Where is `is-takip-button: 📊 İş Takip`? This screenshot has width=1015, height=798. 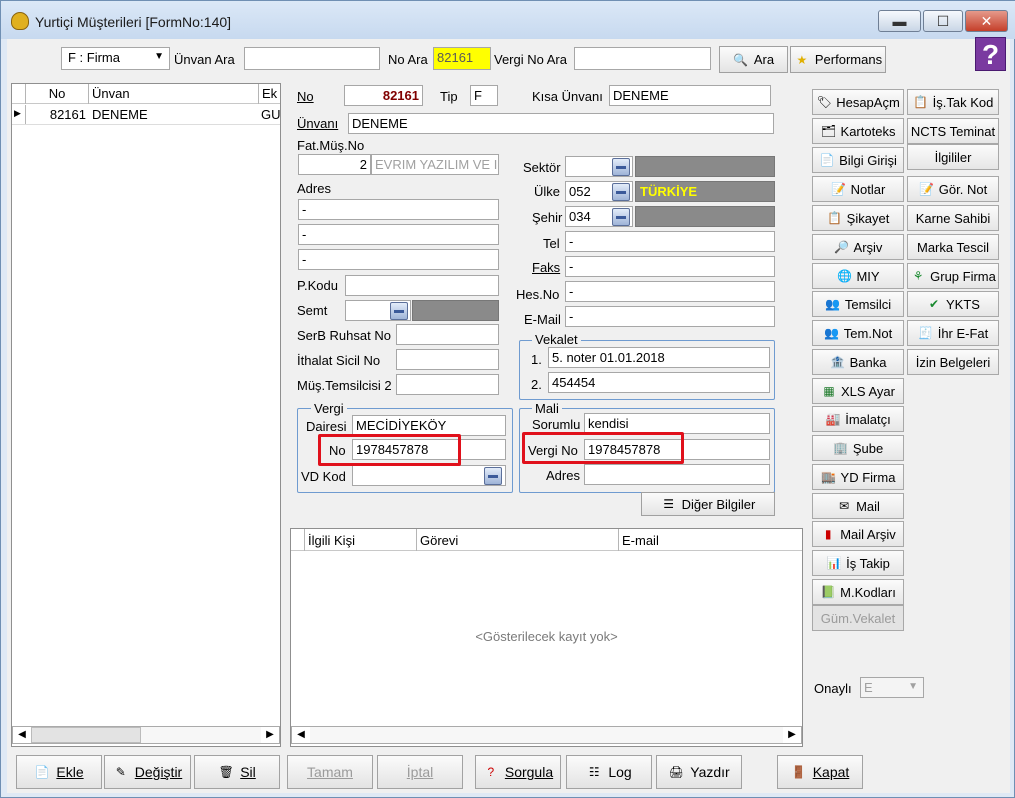
is-takip-button: 📊 İş Takip is located at coordinates (858, 563).